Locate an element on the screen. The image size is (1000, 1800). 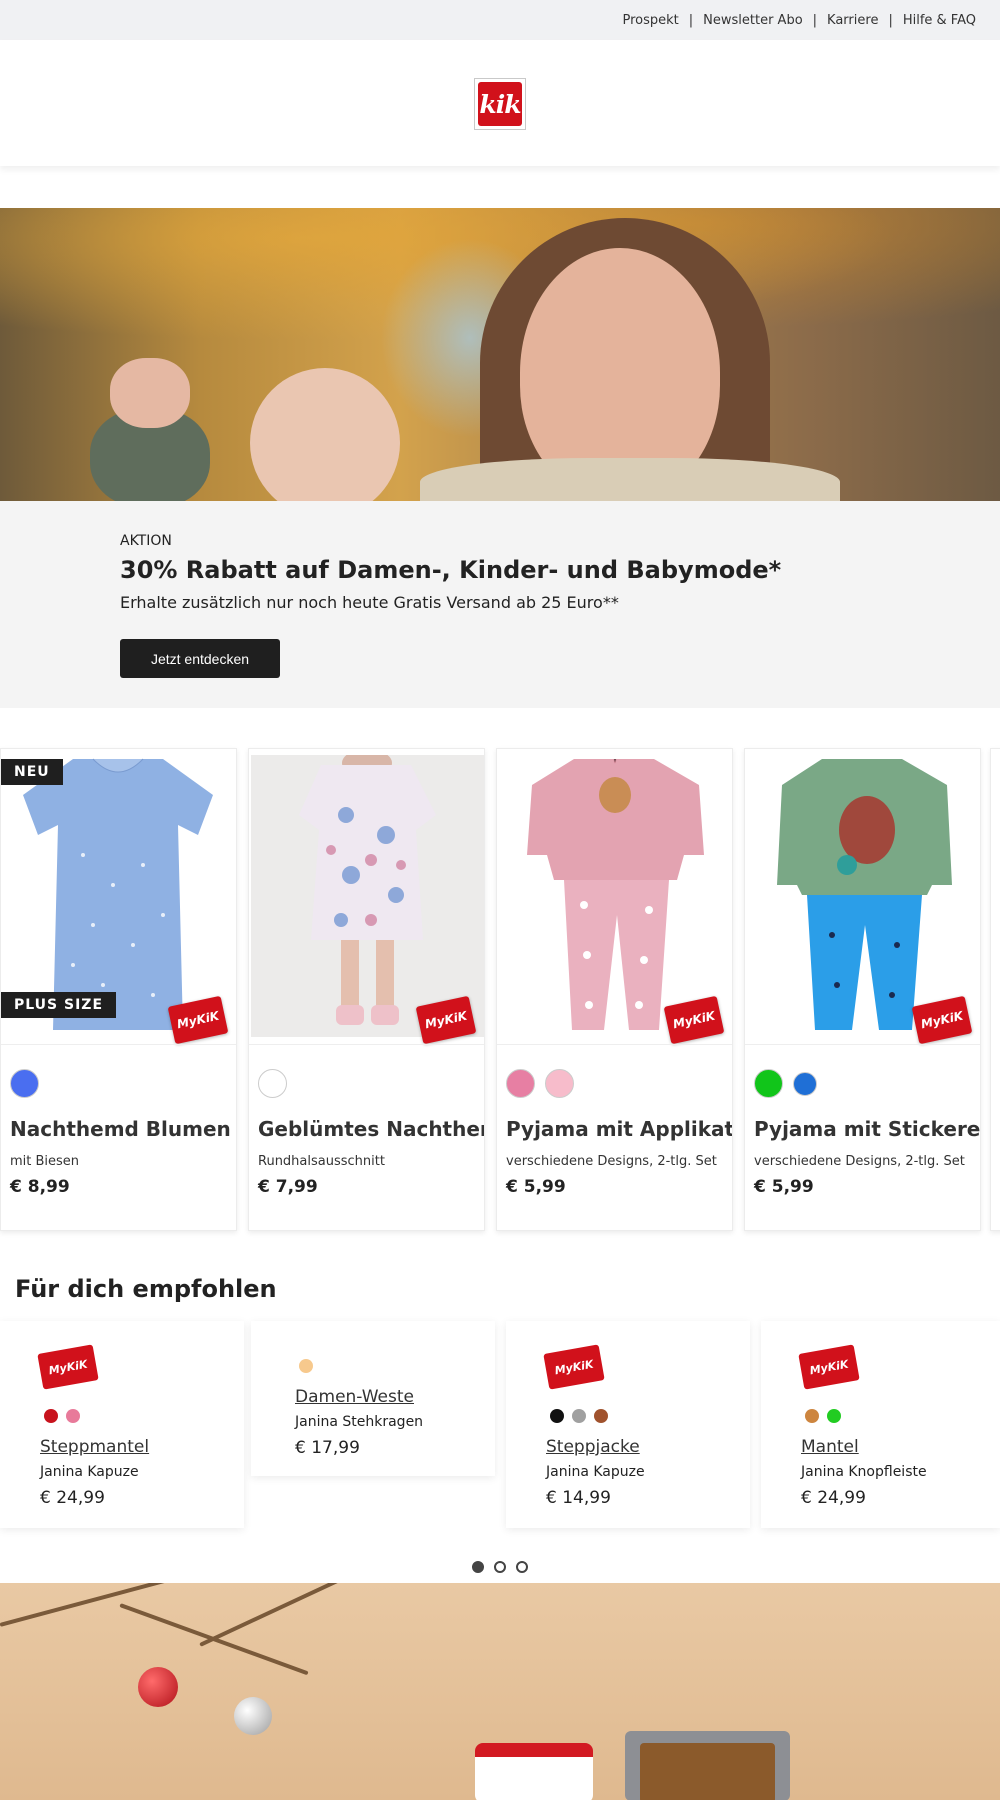
cookies is located at coordinates (707, 1771).